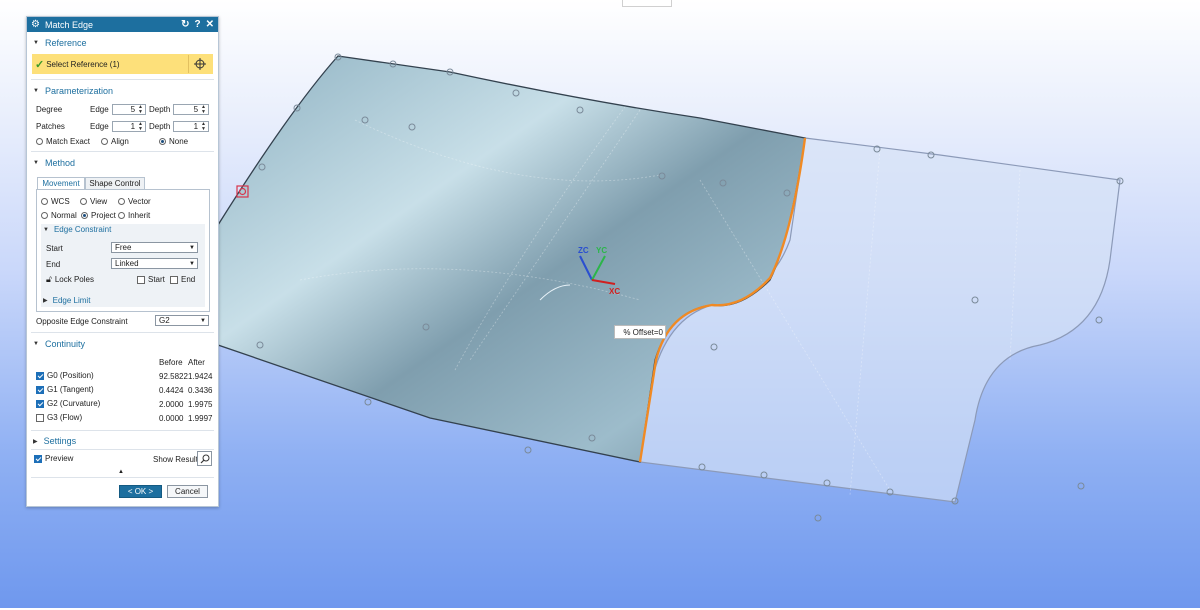 The width and height of the screenshot is (1200, 610). Describe the element at coordinates (122, 24) in the screenshot. I see `dialog-title-bar: ⚙ Match Edge ↻ ? ✕` at that location.